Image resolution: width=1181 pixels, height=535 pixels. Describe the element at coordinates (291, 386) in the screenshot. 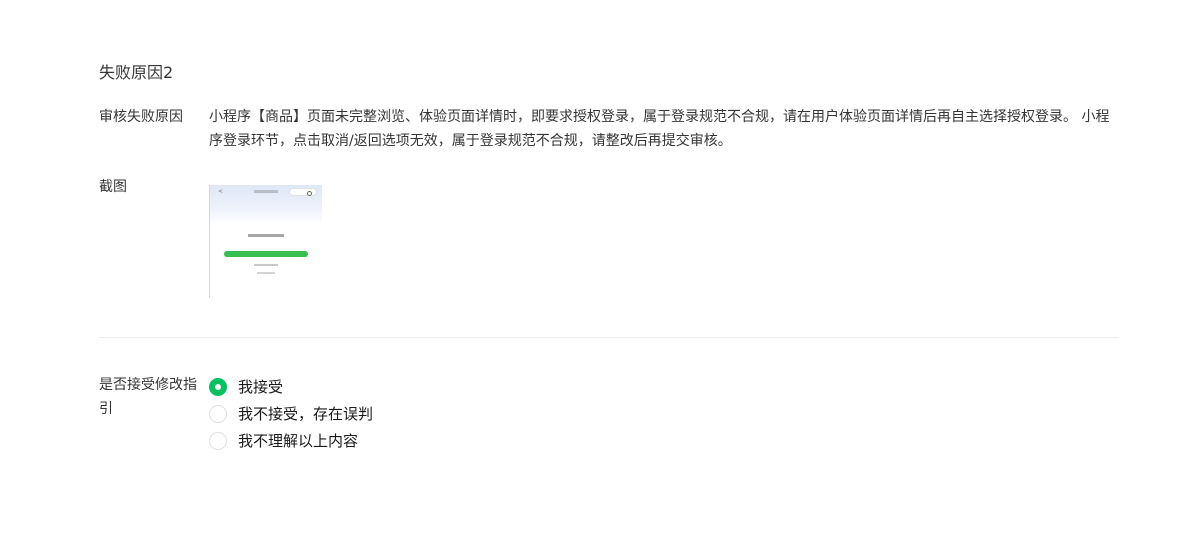

I see `radio-option-accept: 我接受` at that location.